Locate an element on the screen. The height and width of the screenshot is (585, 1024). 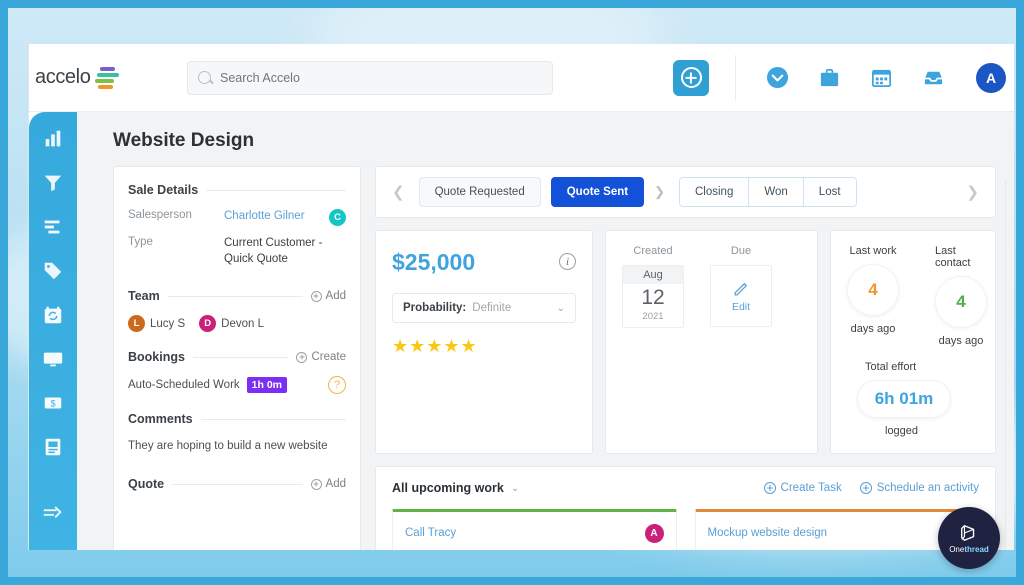
briefcase-icon is located at coordinates (829, 78).